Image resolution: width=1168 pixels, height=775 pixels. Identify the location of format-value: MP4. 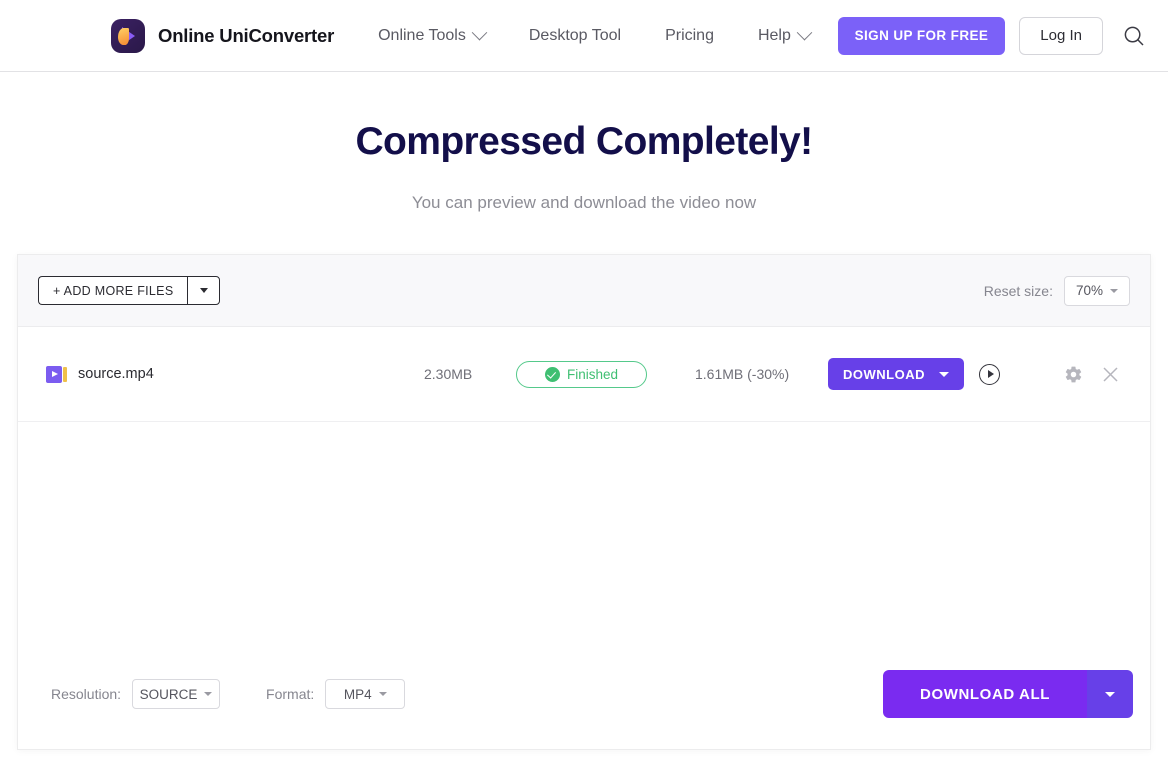
(357, 694).